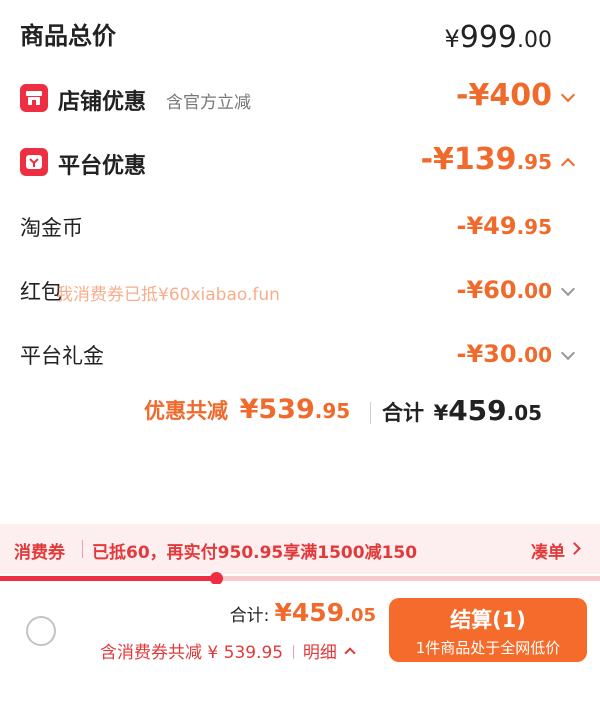 This screenshot has height=726, width=600. Describe the element at coordinates (320, 653) in the screenshot. I see `footer-detail-link: 明细` at that location.